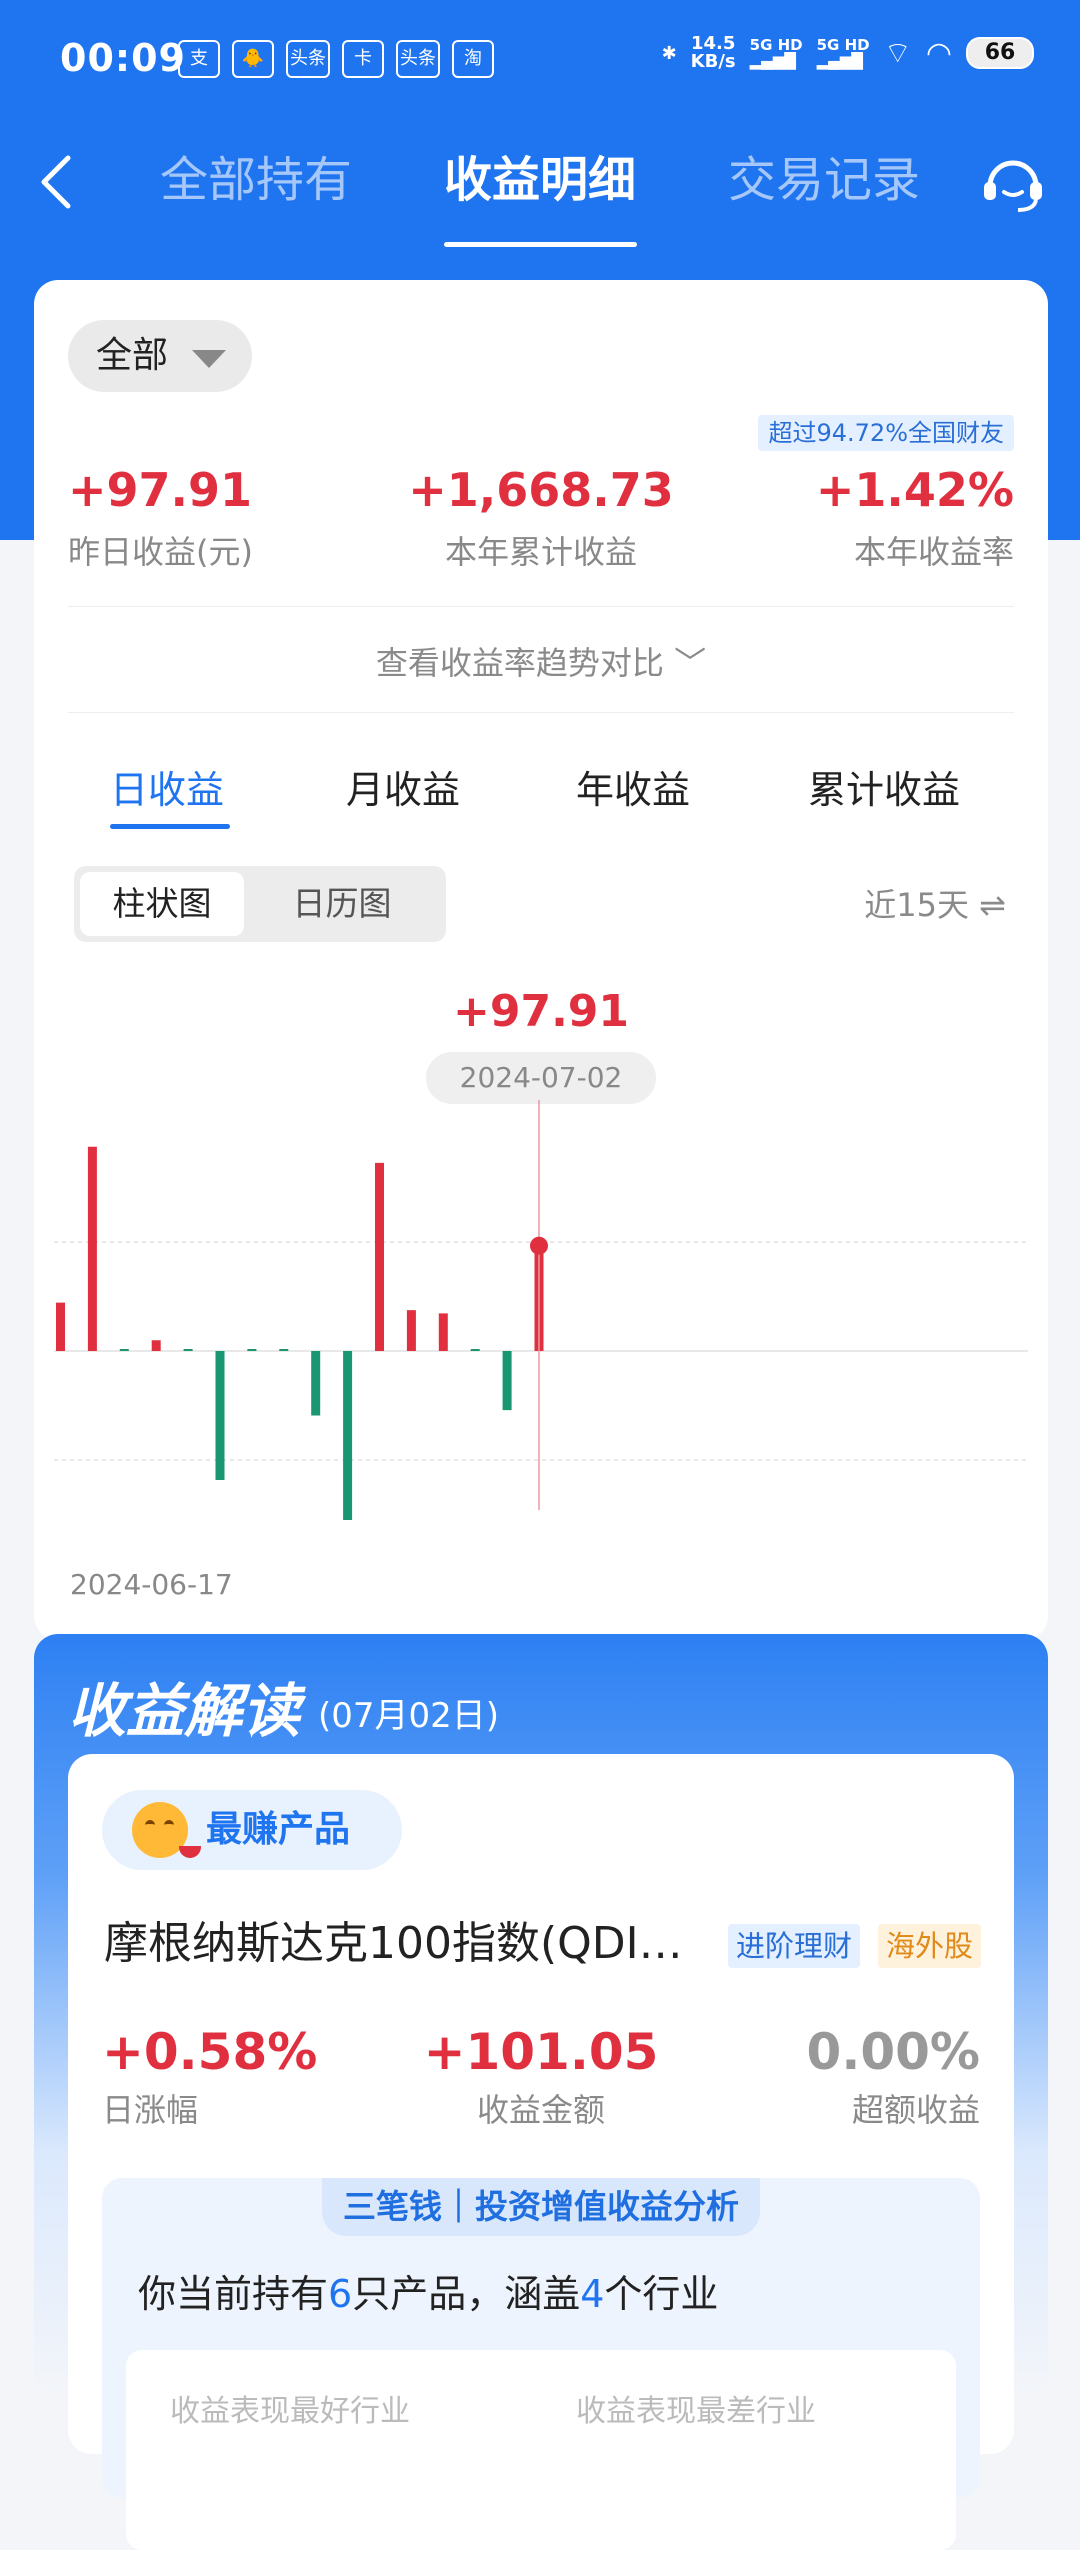 Image resolution: width=1080 pixels, height=2550 pixels. I want to click on product-filter-dropdown: 全部, so click(160, 356).